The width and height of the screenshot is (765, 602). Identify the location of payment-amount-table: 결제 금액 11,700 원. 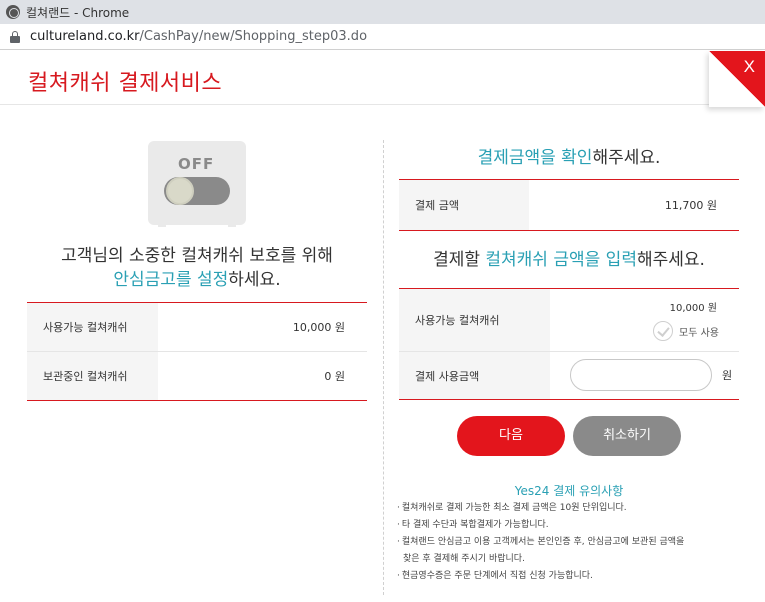
(569, 205).